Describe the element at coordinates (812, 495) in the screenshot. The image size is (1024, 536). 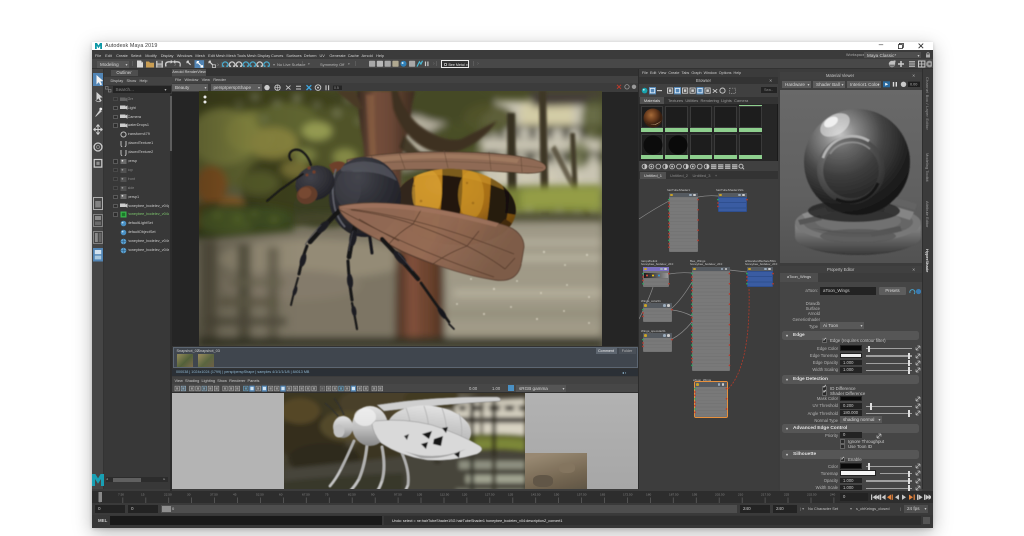
I see `svg-text: 232.50` at that location.